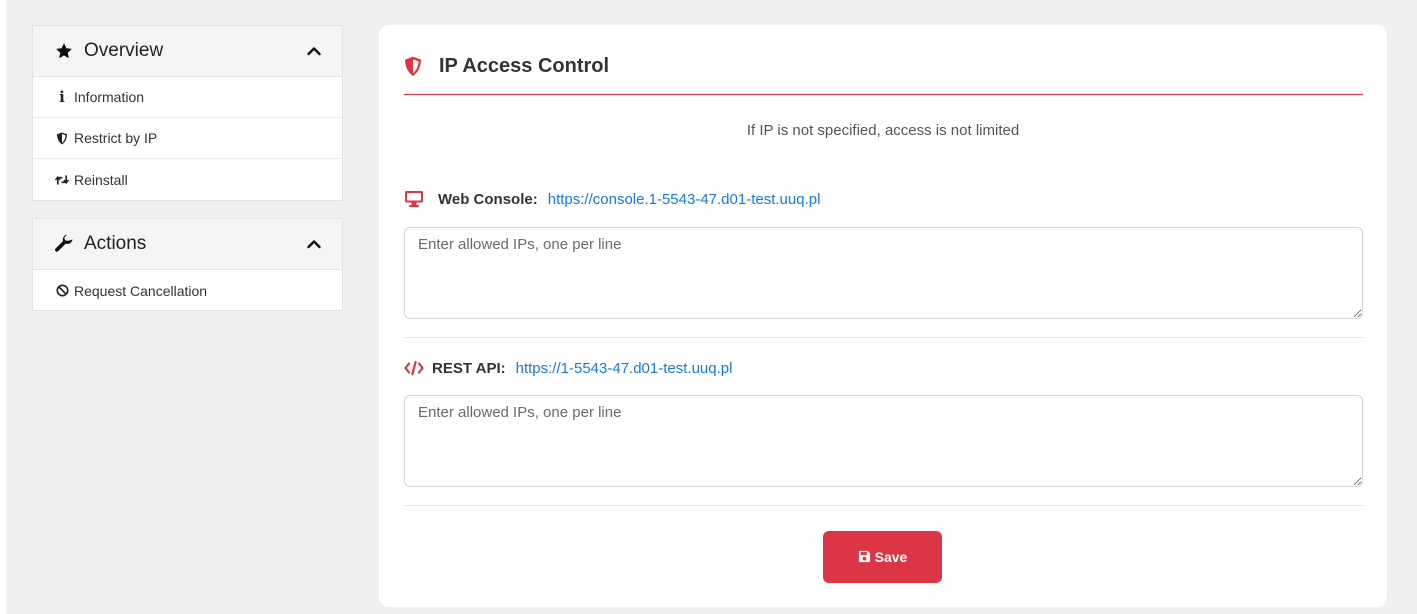 The height and width of the screenshot is (614, 1417). What do you see at coordinates (524, 66) in the screenshot?
I see `page-title-text: IP Access Control` at bounding box center [524, 66].